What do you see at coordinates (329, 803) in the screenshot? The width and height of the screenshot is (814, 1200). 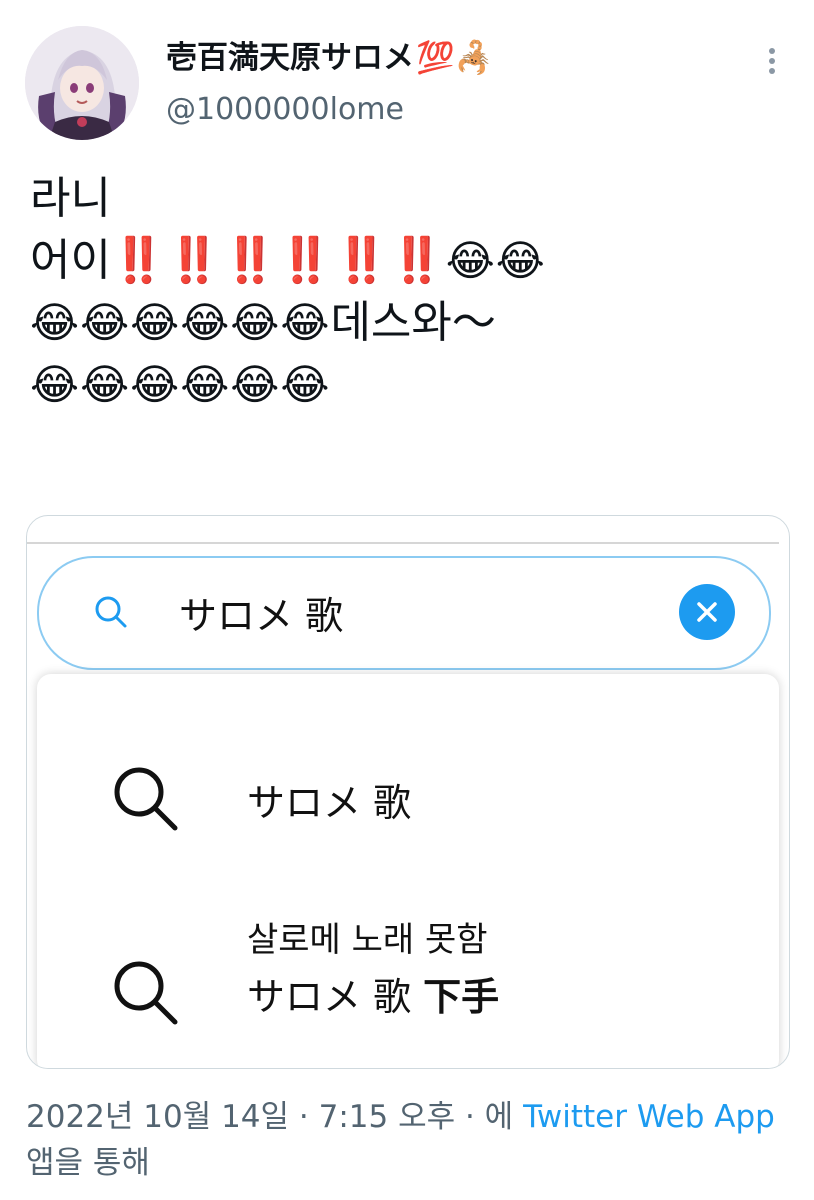 I see `suggestion-text: サロメ 歌` at bounding box center [329, 803].